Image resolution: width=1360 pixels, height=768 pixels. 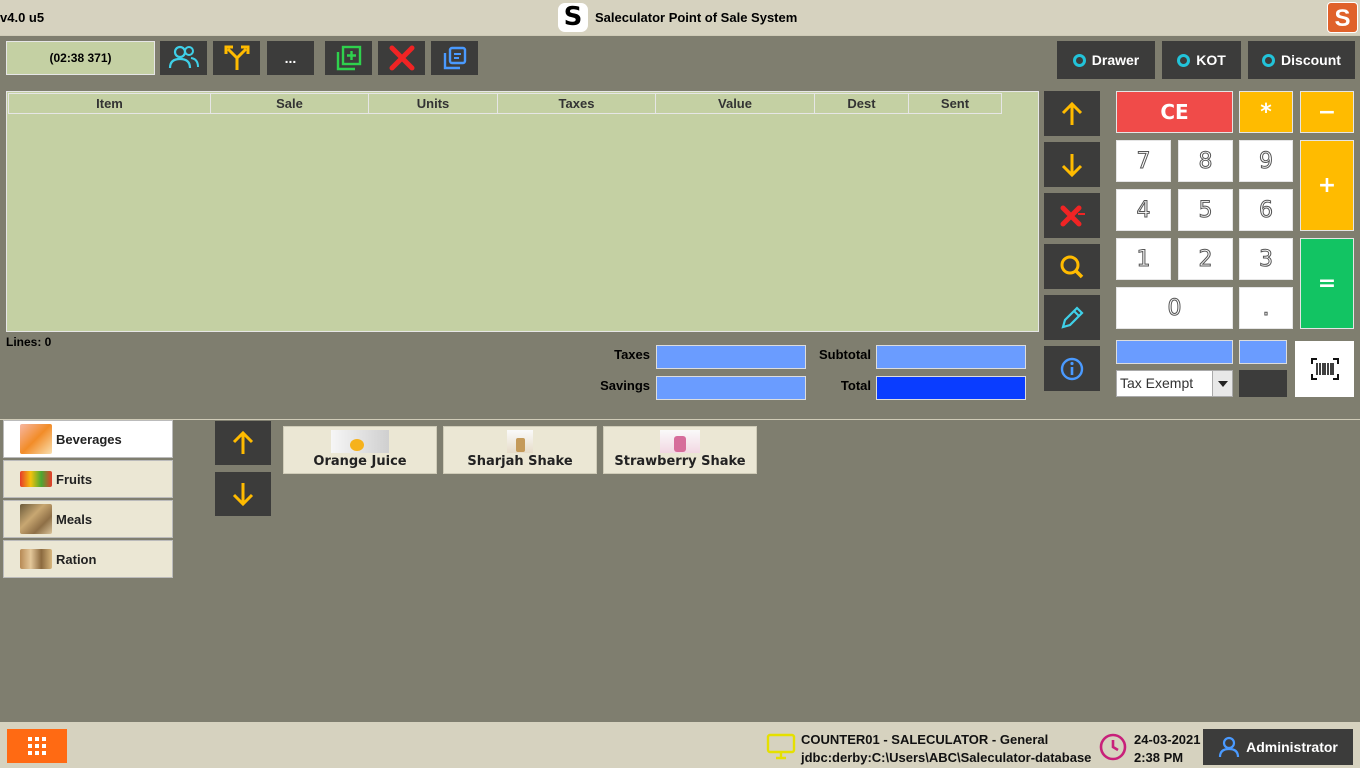 I want to click on customers-button, so click(x=183, y=58).